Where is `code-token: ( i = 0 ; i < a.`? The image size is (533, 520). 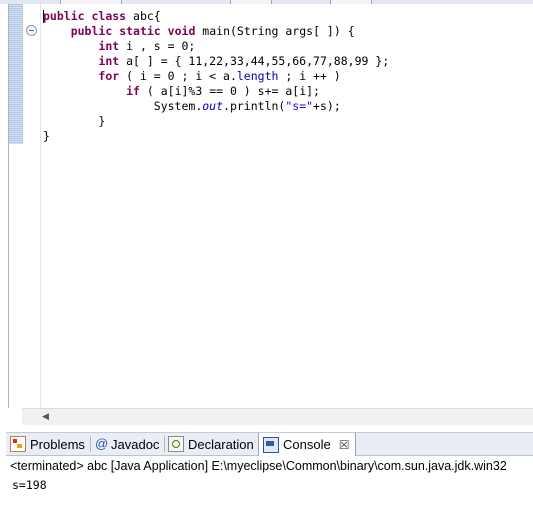
code-token: ( i = 0 ; i < a. is located at coordinates (178, 76).